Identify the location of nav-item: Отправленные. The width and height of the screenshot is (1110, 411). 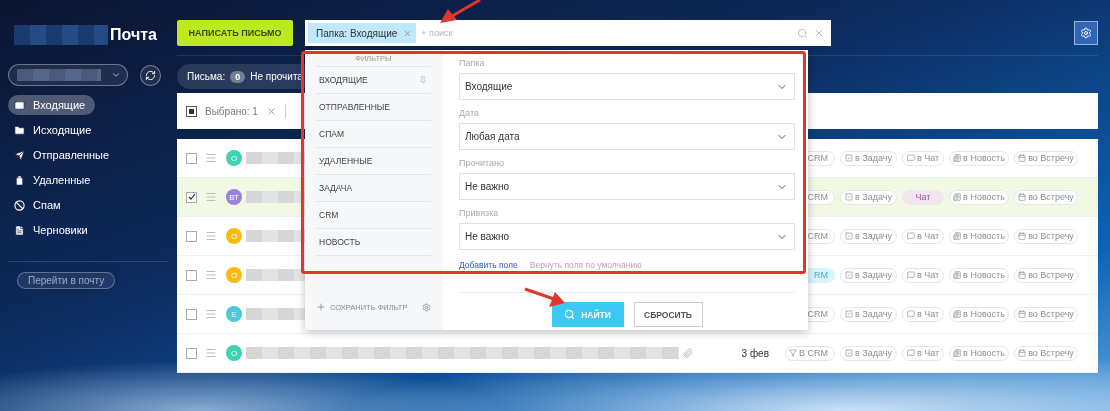
(64, 155).